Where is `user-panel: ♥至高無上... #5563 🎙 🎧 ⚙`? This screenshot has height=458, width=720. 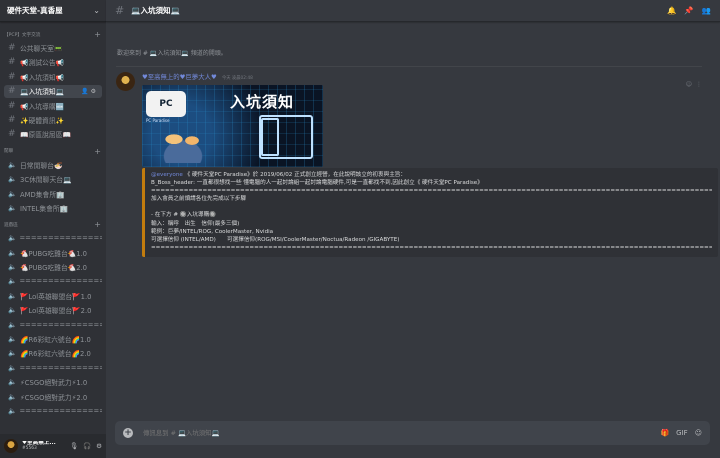
user-panel: ♥至高無上... #5563 🎙 🎧 ⚙ is located at coordinates (53, 446).